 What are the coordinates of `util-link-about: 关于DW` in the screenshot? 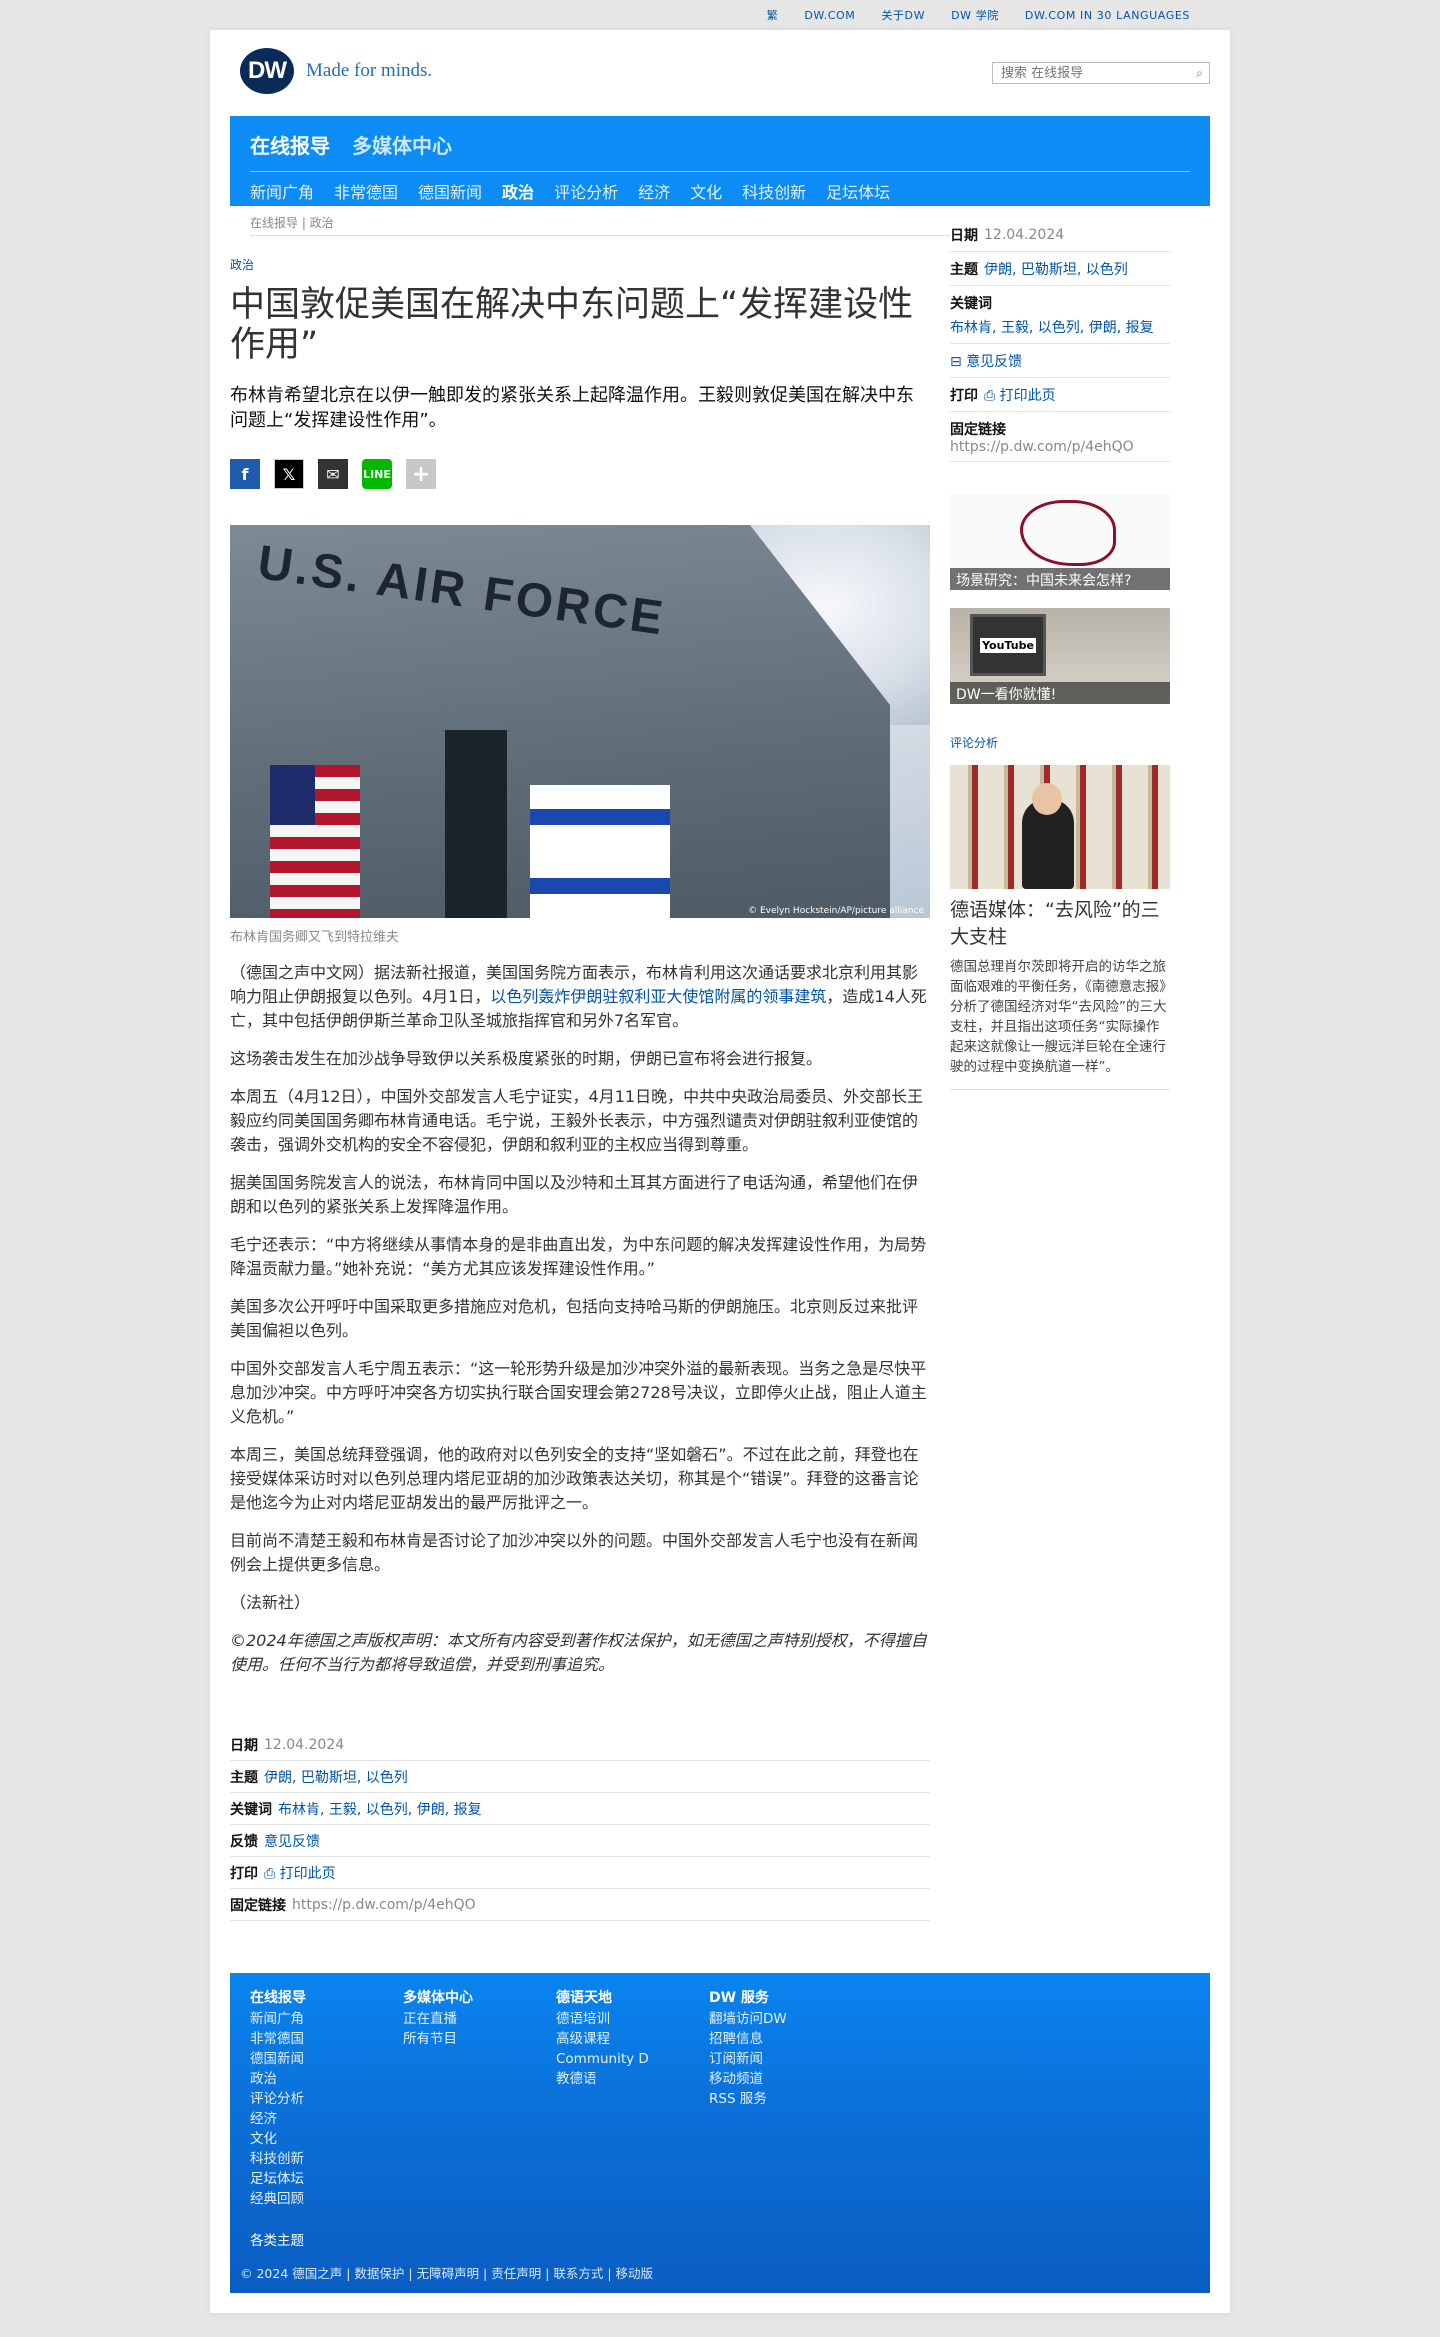 It's located at (903, 15).